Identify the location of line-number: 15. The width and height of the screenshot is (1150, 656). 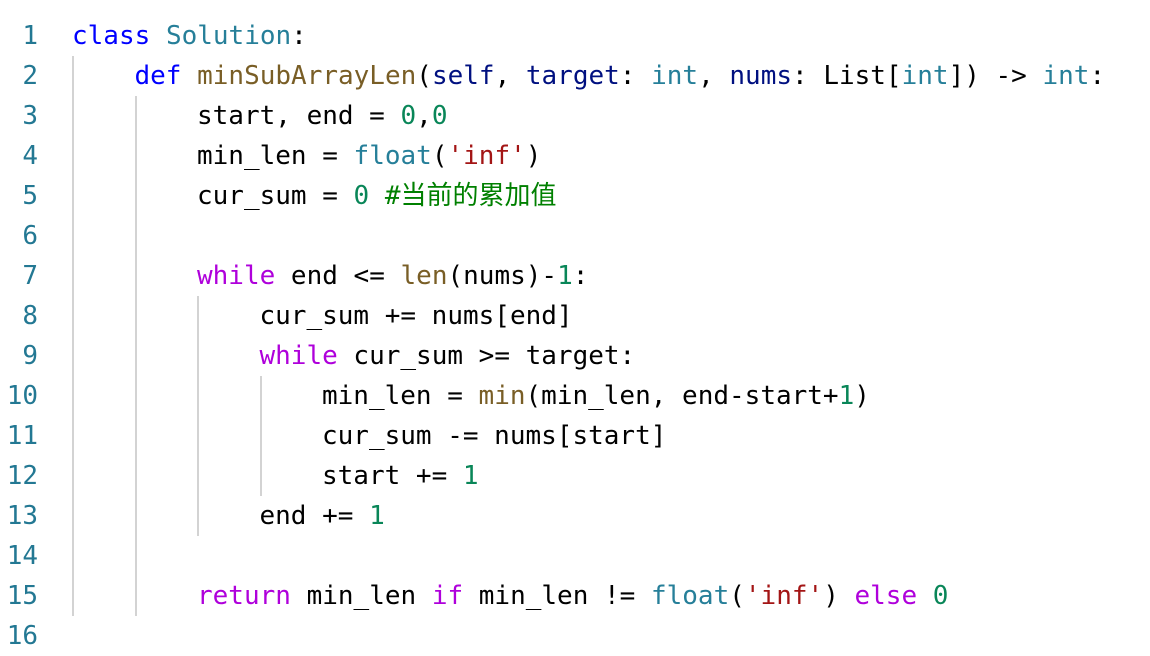
(22, 596).